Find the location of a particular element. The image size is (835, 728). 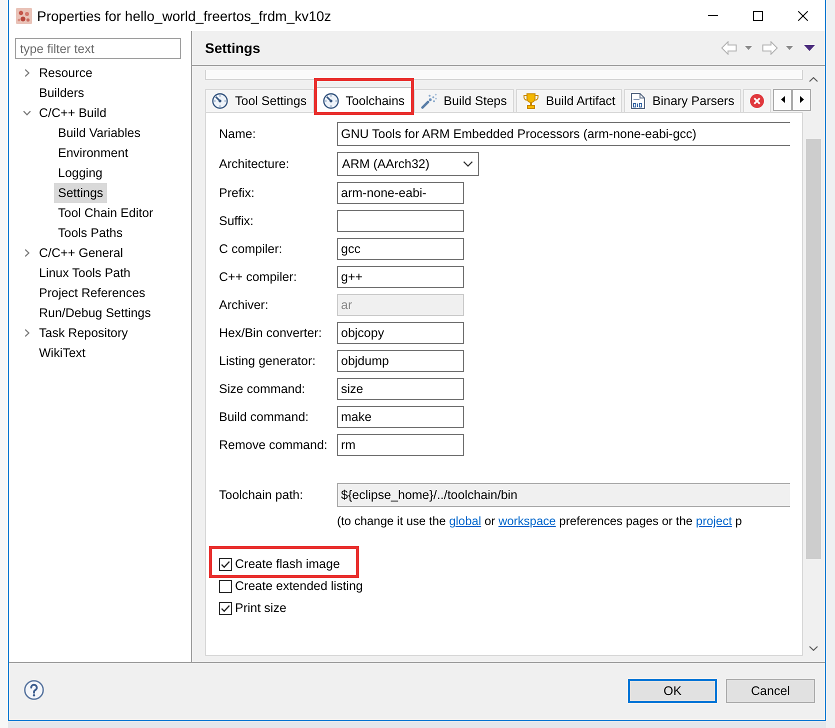

tab: Tool Settings is located at coordinates (259, 100).